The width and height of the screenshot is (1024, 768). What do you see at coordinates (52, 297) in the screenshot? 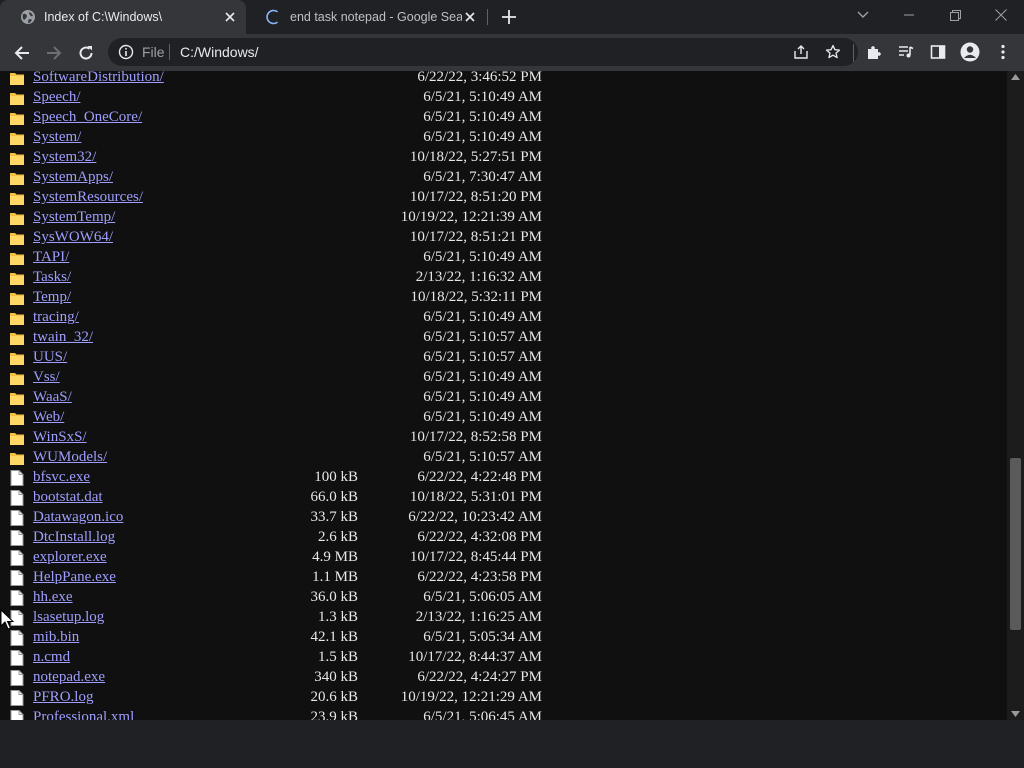
I see `entry-link: Temp/` at bounding box center [52, 297].